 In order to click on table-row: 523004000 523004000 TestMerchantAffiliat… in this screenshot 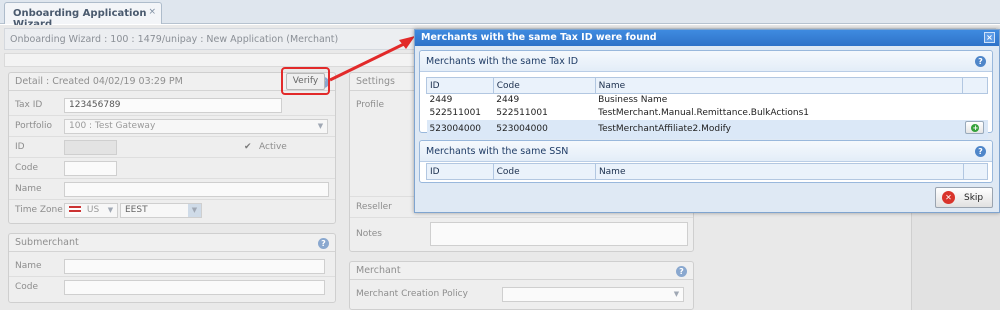, I will do `click(707, 129)`.